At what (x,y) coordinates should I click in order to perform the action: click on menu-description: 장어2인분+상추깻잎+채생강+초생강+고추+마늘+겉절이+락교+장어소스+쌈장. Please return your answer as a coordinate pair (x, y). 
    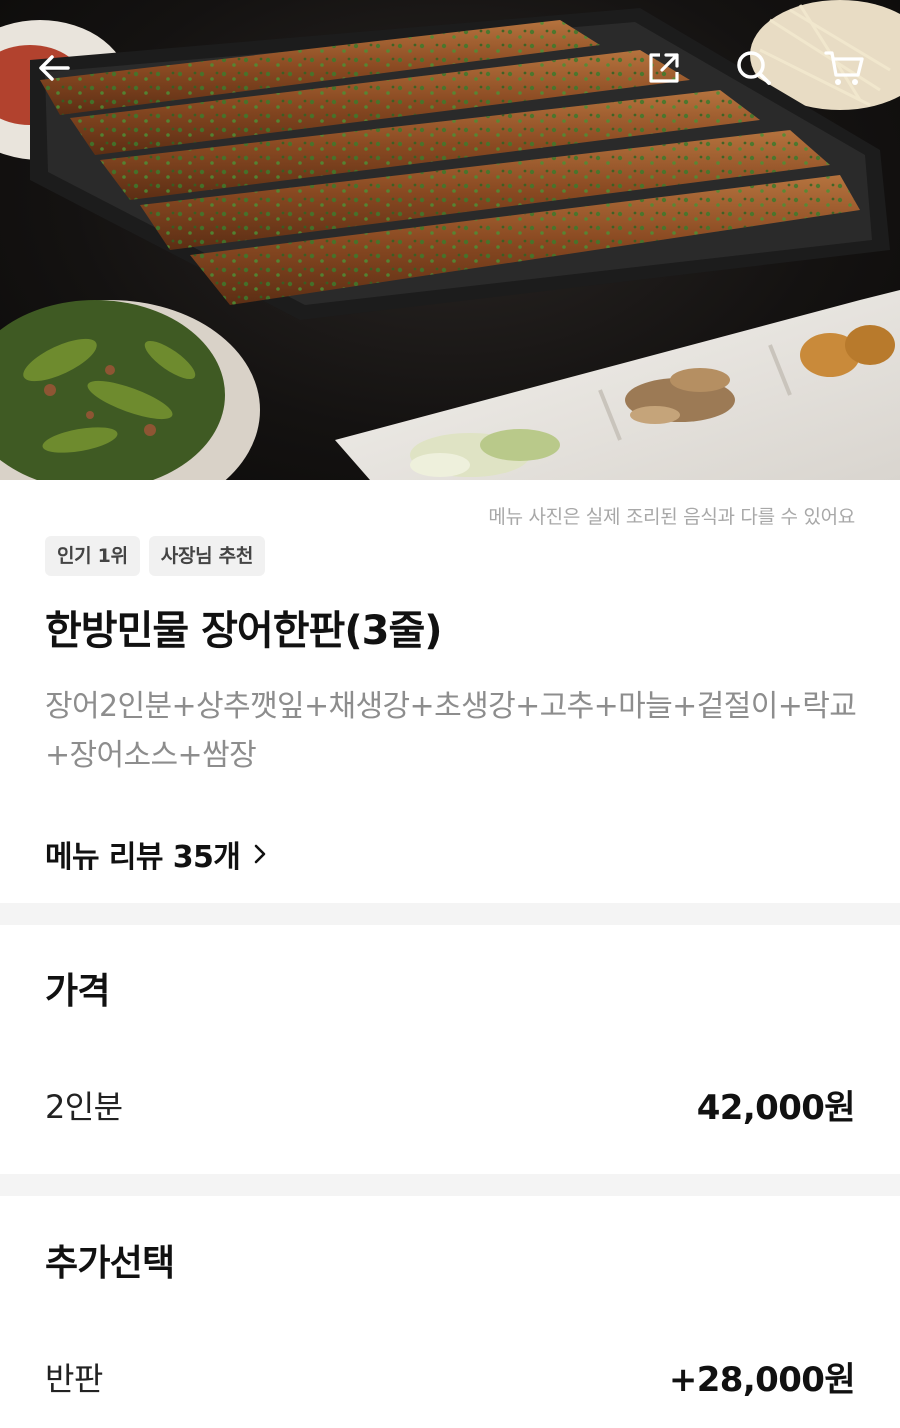
    Looking at the image, I should click on (451, 731).